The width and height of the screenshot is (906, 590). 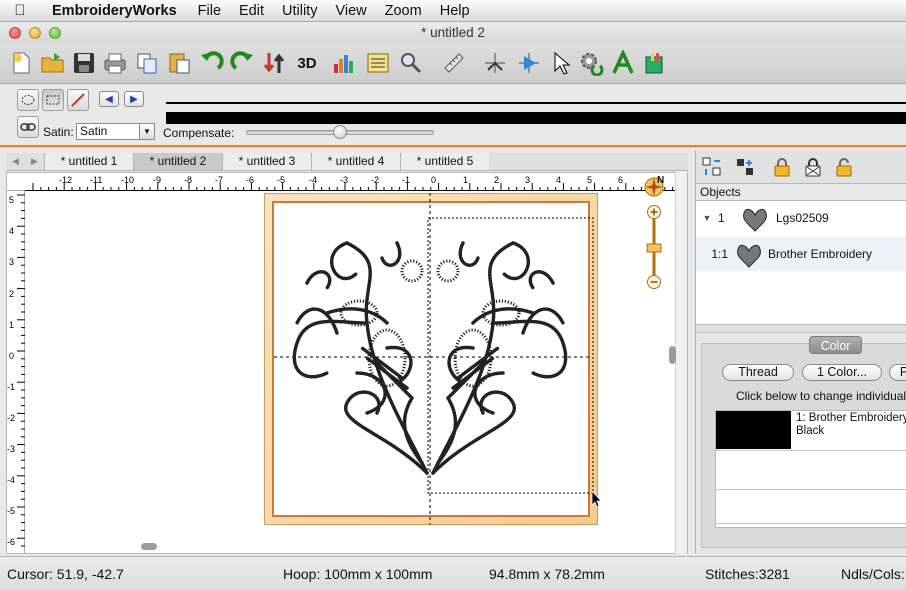 What do you see at coordinates (406, 180) in the screenshot?
I see `ruler-top-label: -1` at bounding box center [406, 180].